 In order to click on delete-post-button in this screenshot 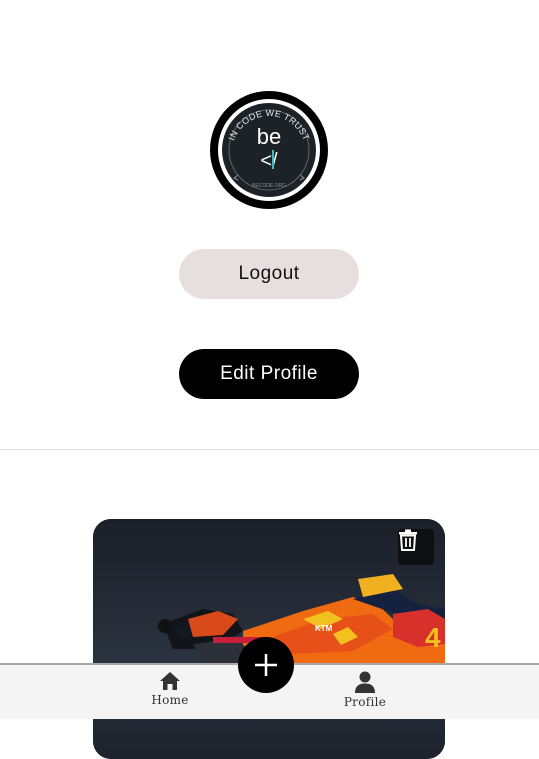, I will do `click(416, 547)`.